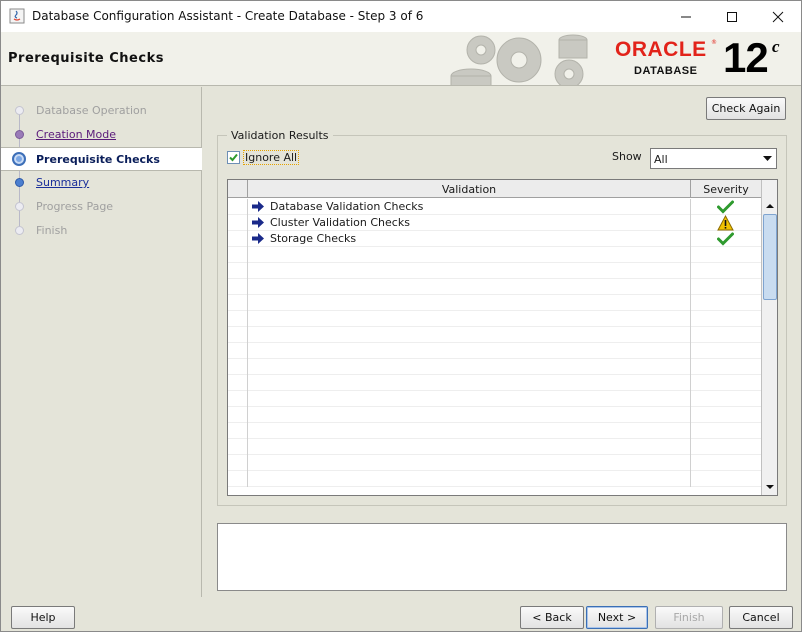 The image size is (802, 632). I want to click on nav-step-finish: Finish, so click(101, 231).